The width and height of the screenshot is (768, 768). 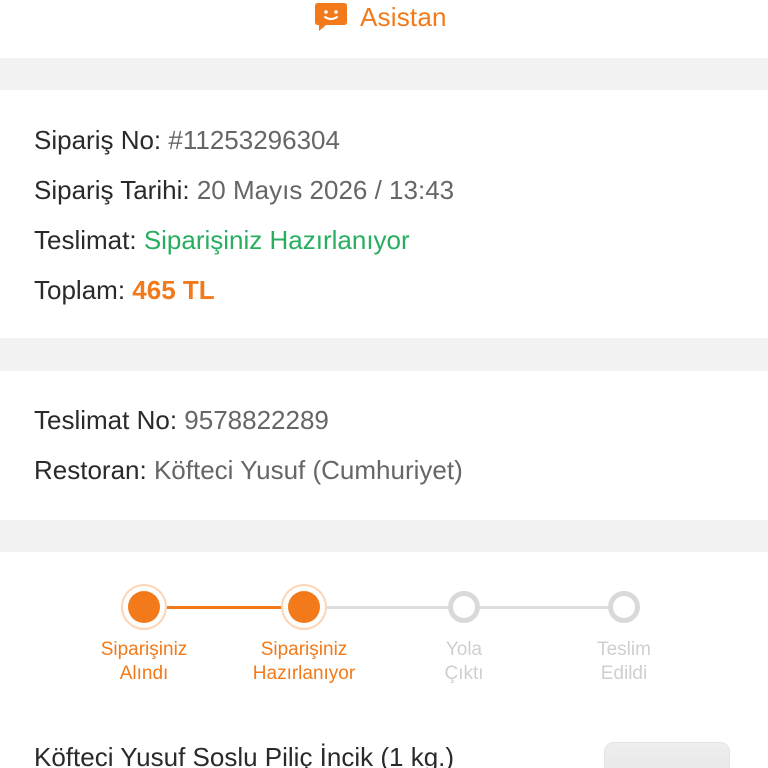 I want to click on delivery-status-value: Siparişiniz Hazırlanıyor, so click(x=276, y=240).